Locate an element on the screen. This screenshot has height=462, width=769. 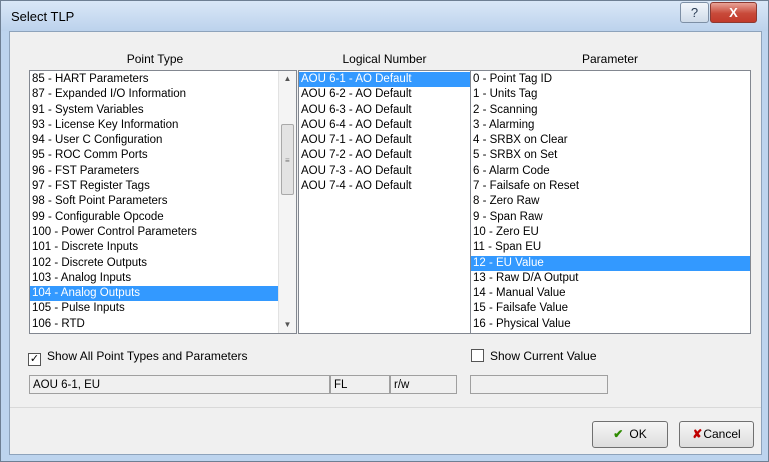
parameter-item: 15 - Failsafe Value is located at coordinates (610, 308).